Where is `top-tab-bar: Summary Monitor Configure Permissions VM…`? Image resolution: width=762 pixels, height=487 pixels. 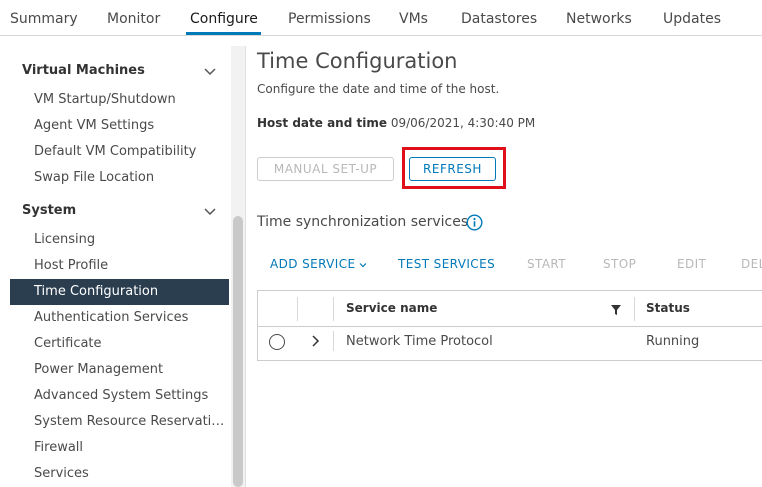 top-tab-bar: Summary Monitor Configure Permissions VM… is located at coordinates (381, 18).